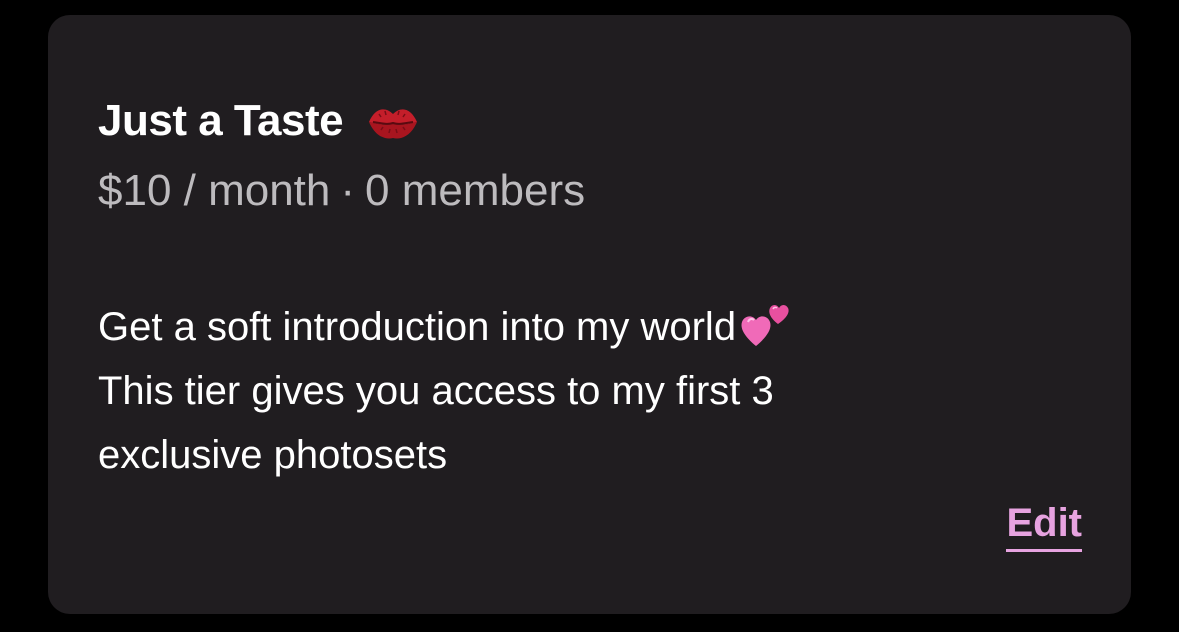 This screenshot has height=632, width=1179. Describe the element at coordinates (436, 391) in the screenshot. I see `description-line-2: This tier gives you access to my first 3` at that location.